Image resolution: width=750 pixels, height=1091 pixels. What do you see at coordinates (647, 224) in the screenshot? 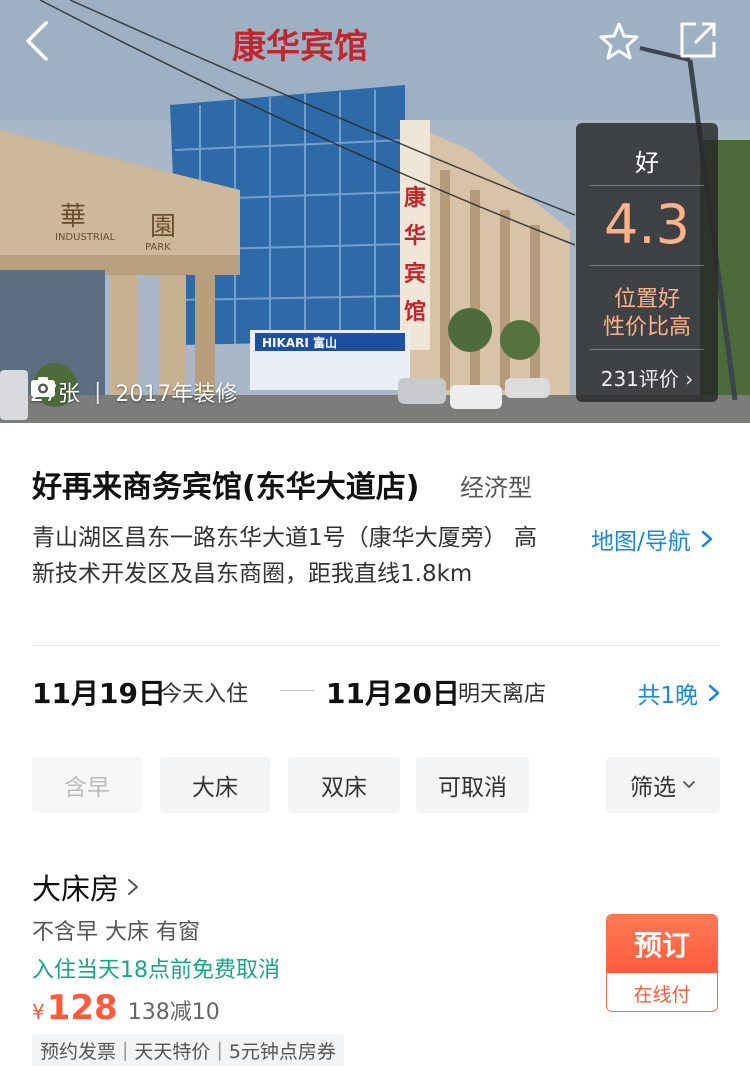
I see `rating-score: 4.3` at bounding box center [647, 224].